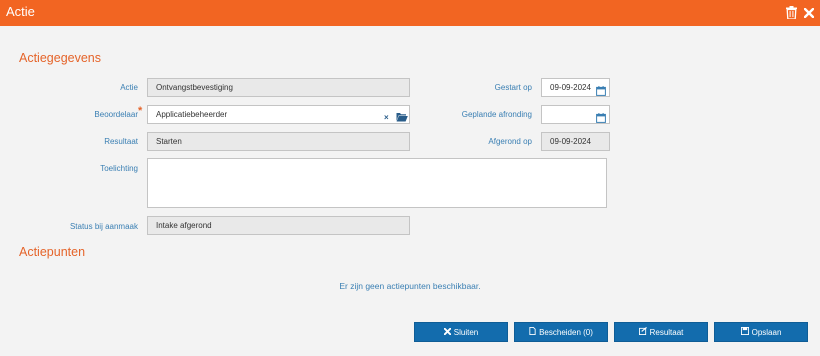 This screenshot has width=820, height=356. Describe the element at coordinates (20, 11) in the screenshot. I see `window-title: Actie` at that location.